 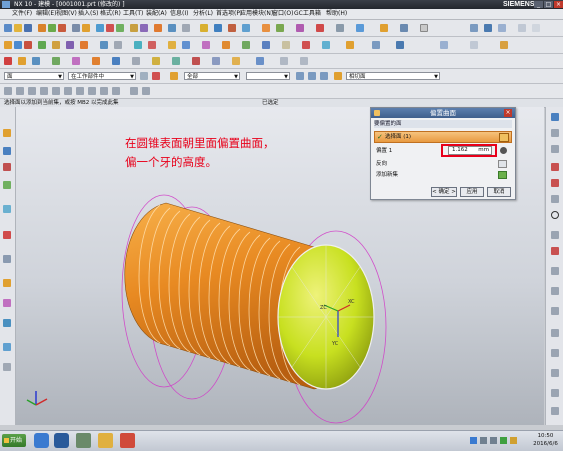 I want to click on snap-quadrant-icon, so click(x=68, y=91).